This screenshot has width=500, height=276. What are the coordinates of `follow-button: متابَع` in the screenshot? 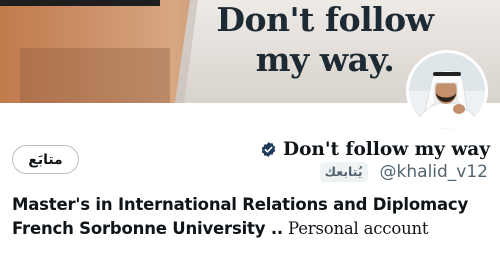 It's located at (45, 159).